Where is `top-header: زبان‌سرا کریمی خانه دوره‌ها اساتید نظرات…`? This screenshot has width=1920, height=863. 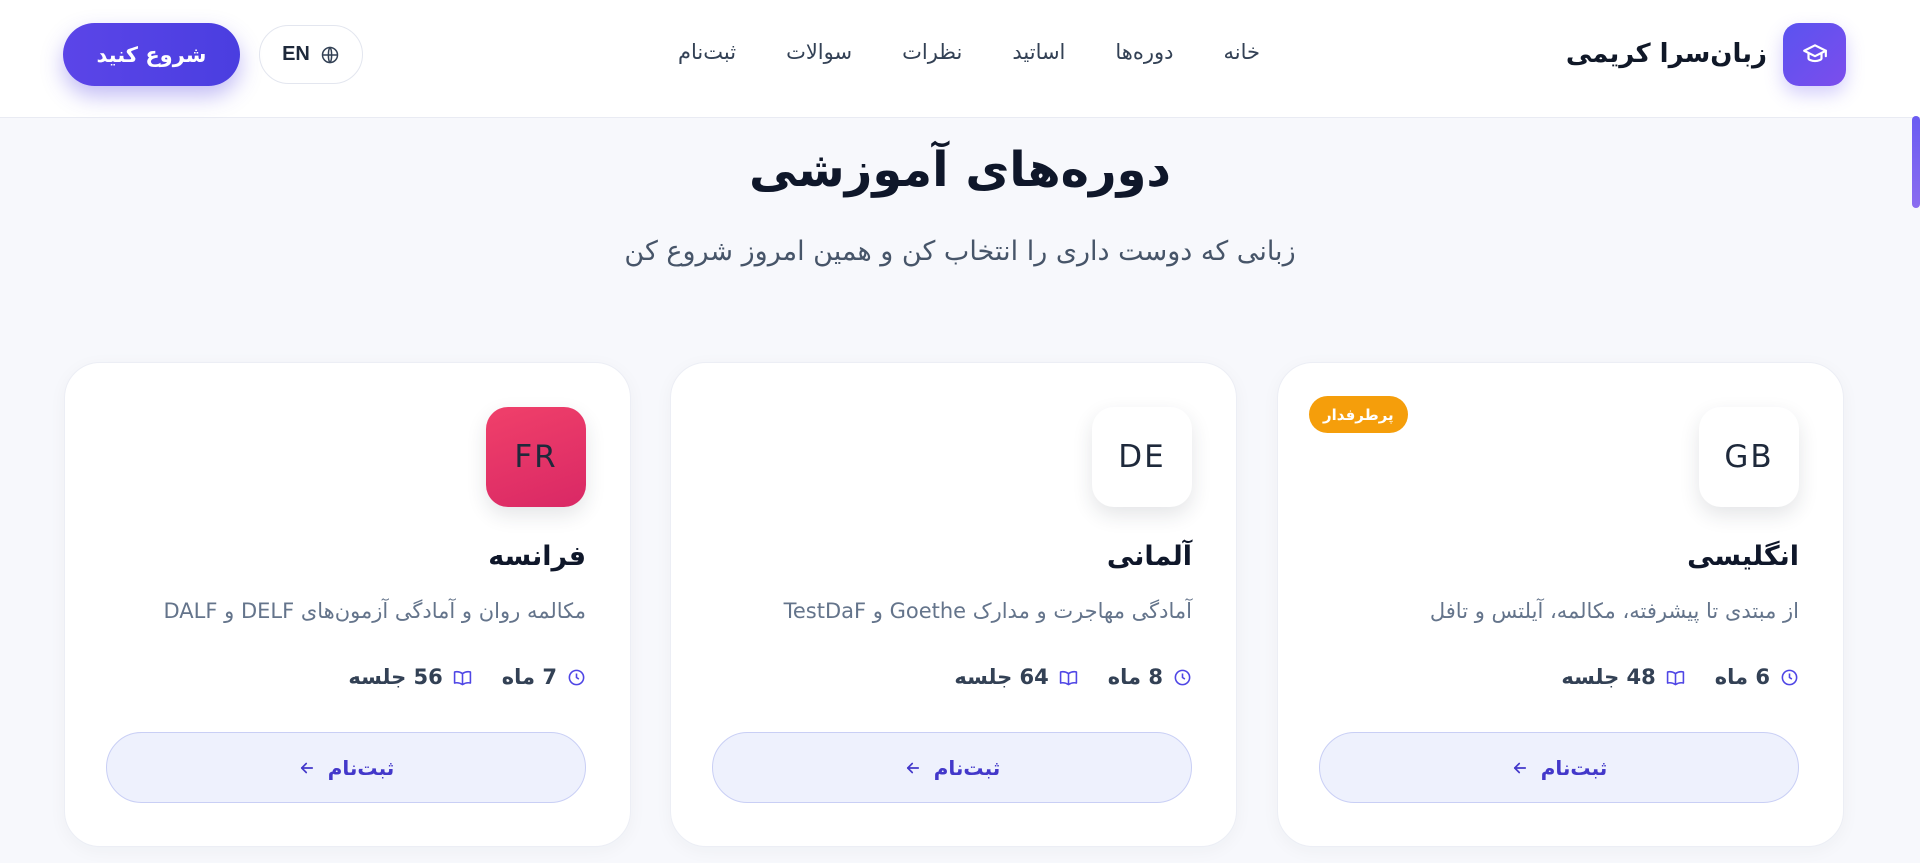
top-header: زبان‌سرا کریمی خانه دوره‌ها اساتید نظرات… is located at coordinates (960, 59).